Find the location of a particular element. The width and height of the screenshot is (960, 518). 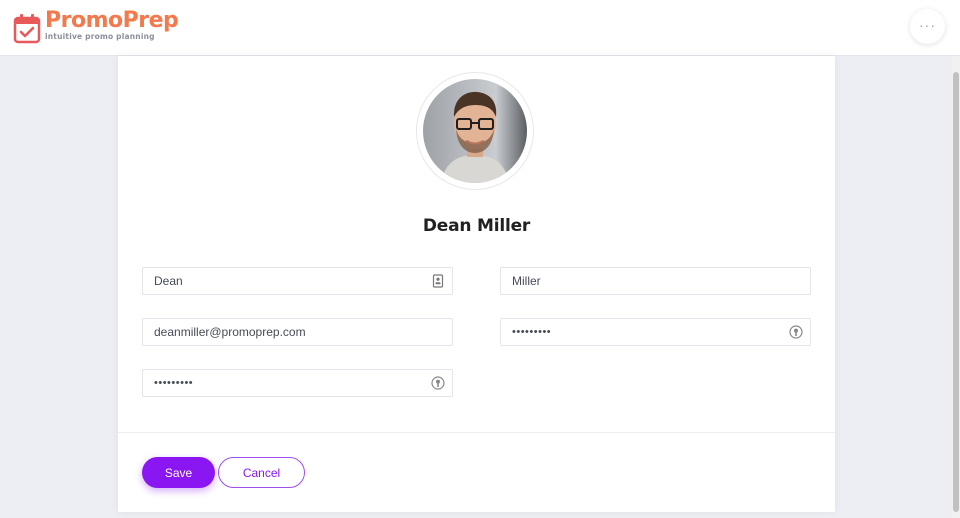

password-input is located at coordinates (655, 332).